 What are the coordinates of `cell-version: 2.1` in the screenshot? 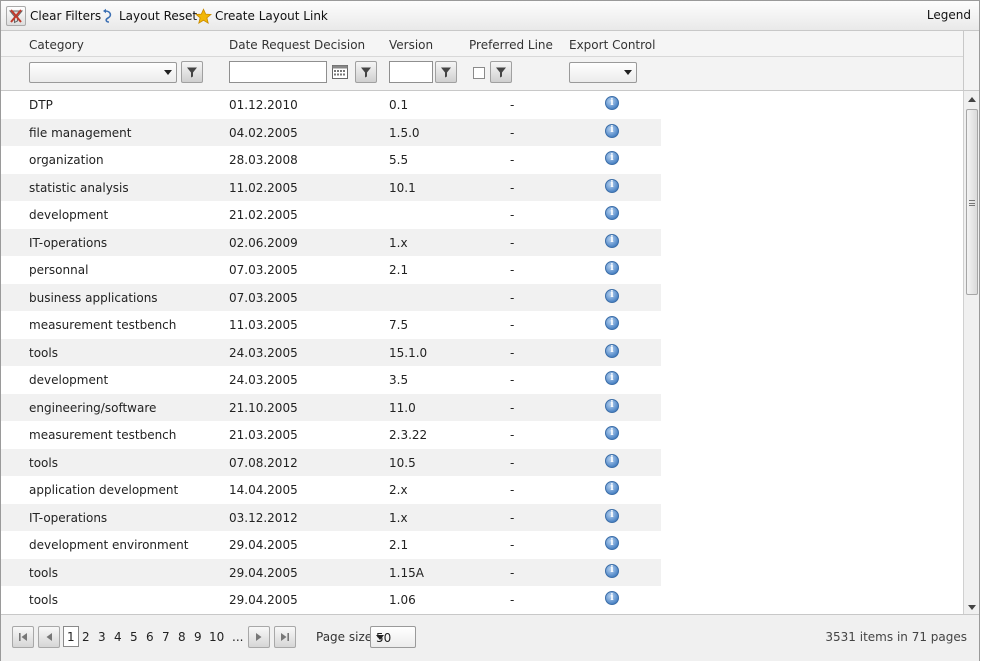 It's located at (399, 270).